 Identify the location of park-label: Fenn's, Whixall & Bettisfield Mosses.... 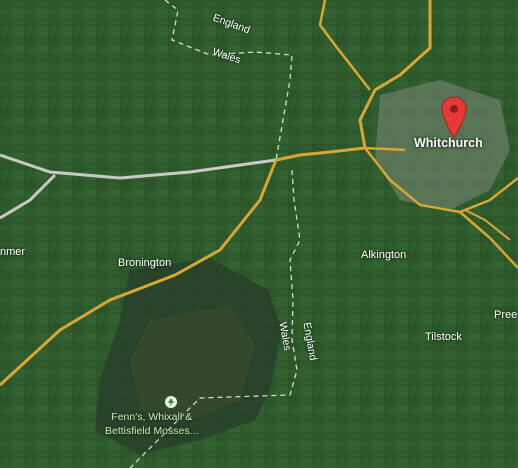
(151, 424).